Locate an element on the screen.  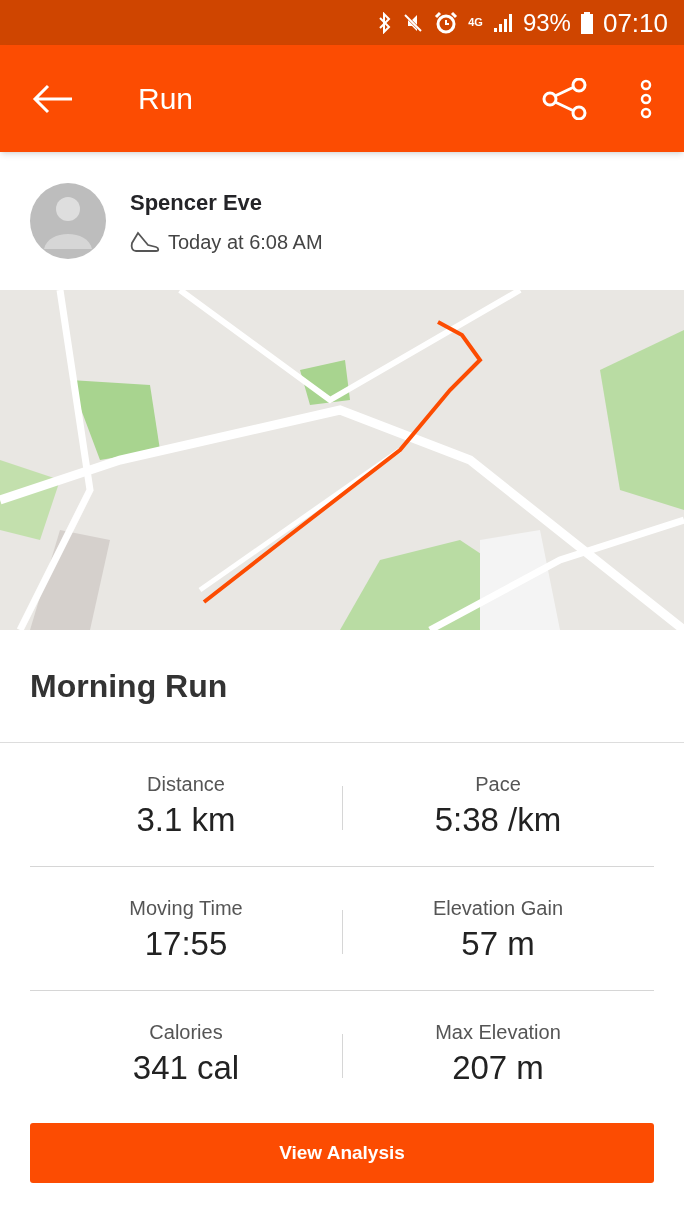
more-menu-icon is located at coordinates (646, 98).